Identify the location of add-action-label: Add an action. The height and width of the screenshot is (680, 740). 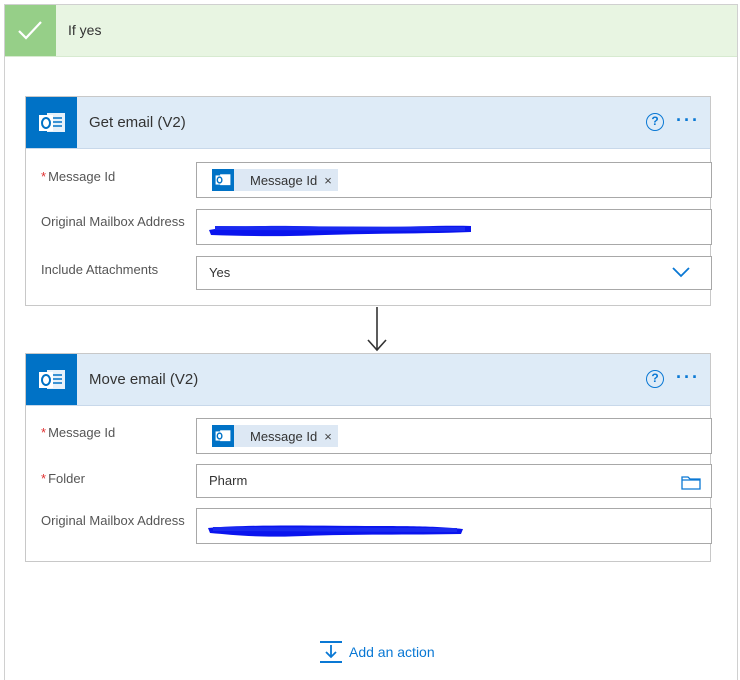
(392, 652).